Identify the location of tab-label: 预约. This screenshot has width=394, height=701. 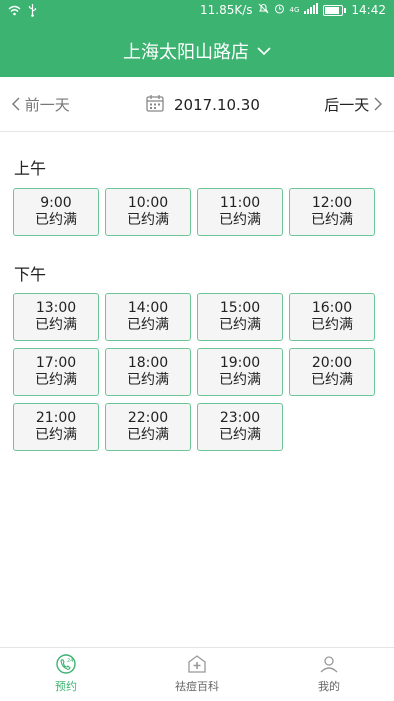
(66, 686).